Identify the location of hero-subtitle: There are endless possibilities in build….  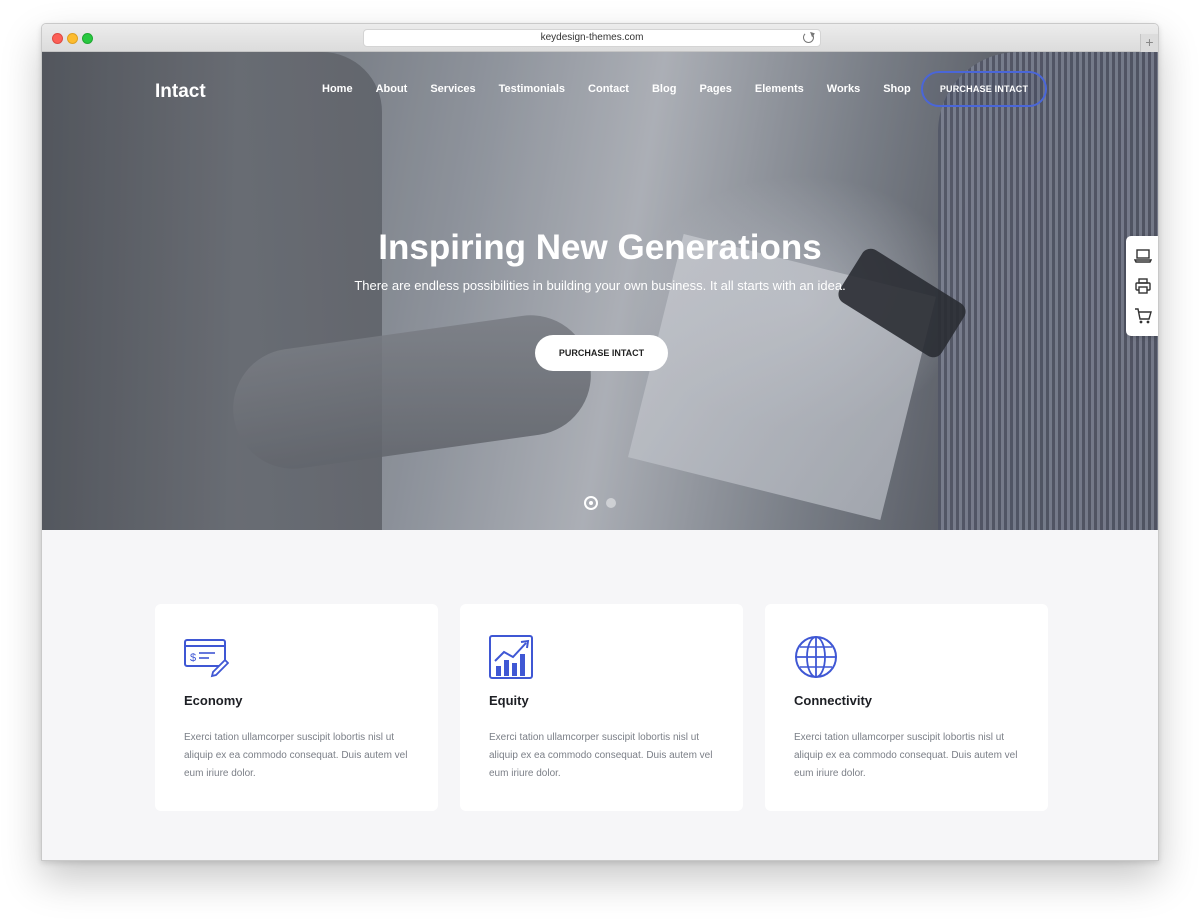
(600, 285).